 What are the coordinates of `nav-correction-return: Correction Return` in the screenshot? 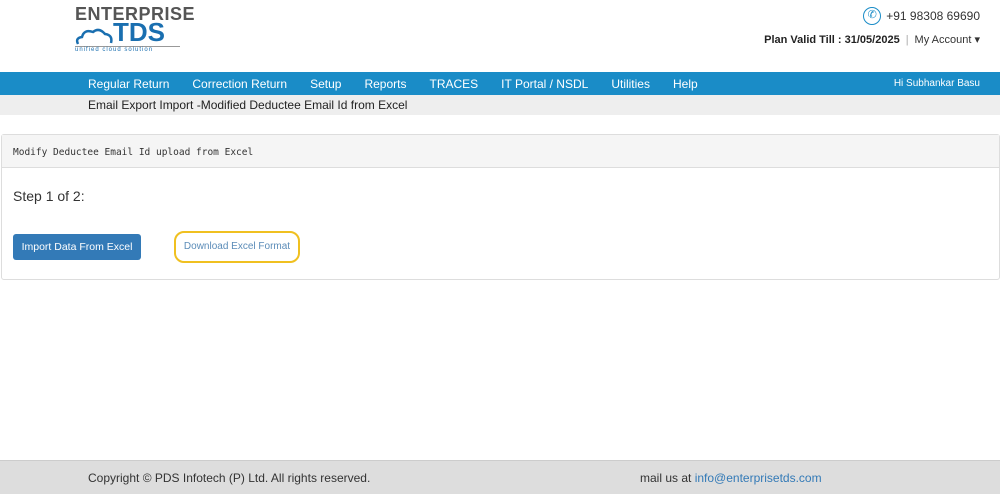 It's located at (239, 84).